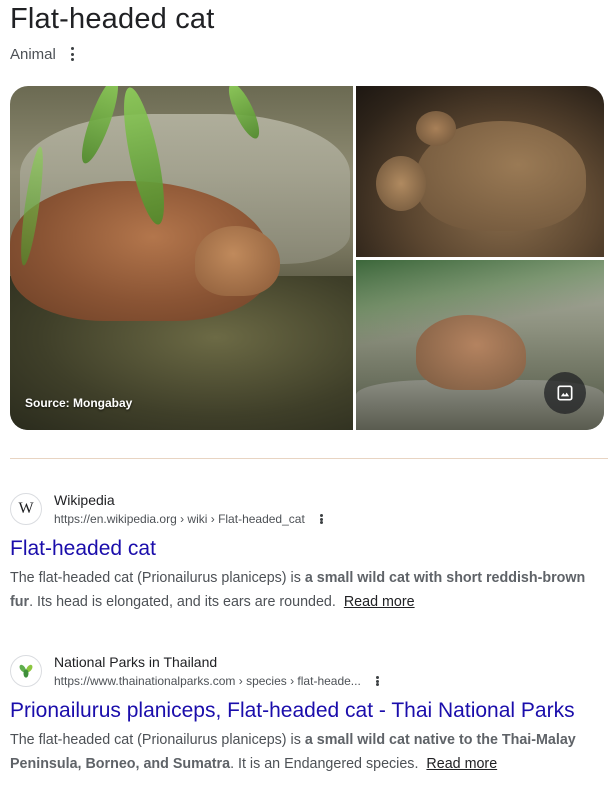 The width and height of the screenshot is (609, 792). Describe the element at coordinates (79, 403) in the screenshot. I see `image-source-caption: Source: Mongabay` at that location.